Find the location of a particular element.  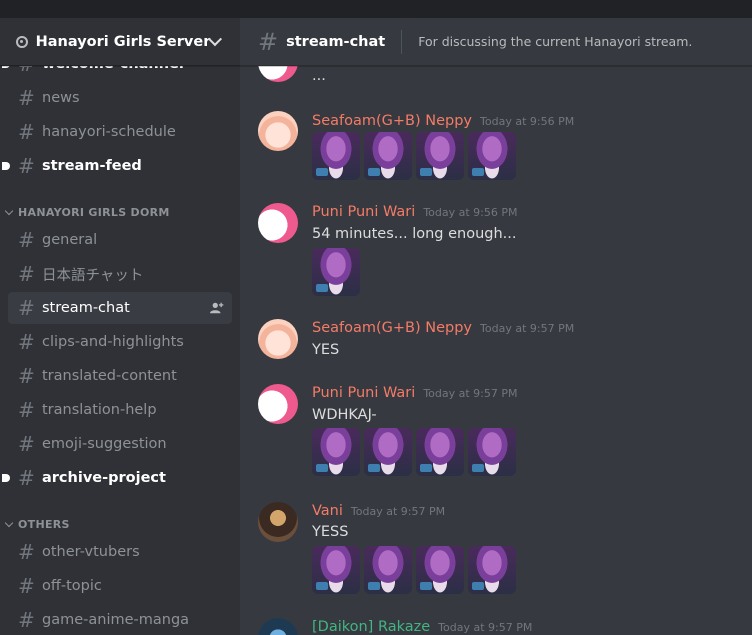

server-header: Hanayori Girls Server is located at coordinates (120, 42).